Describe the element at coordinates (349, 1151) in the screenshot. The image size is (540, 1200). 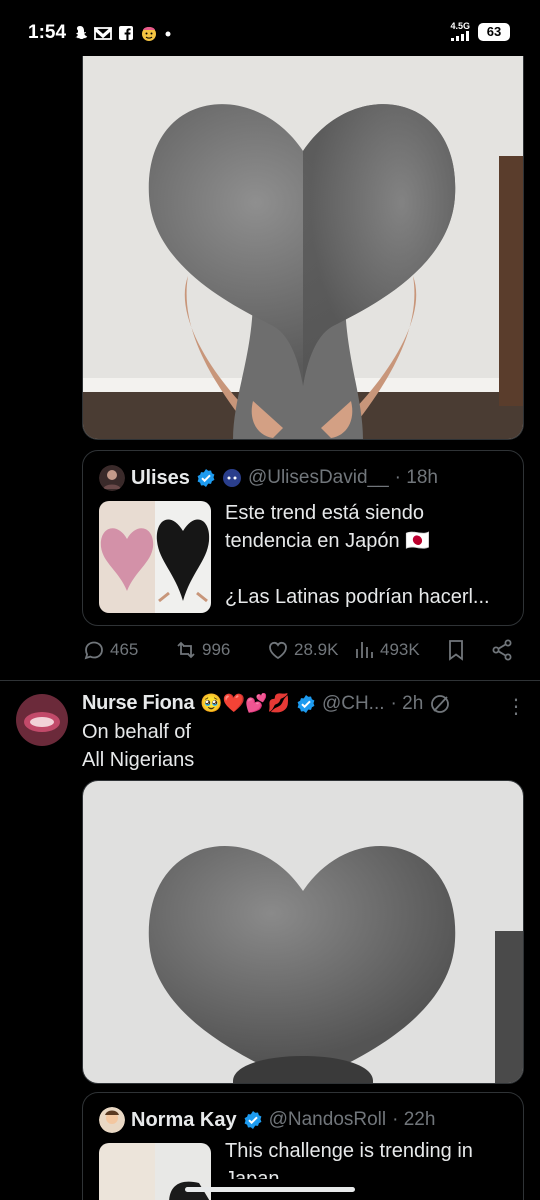
I see `quoted-text-line: This challenge is trending in` at that location.